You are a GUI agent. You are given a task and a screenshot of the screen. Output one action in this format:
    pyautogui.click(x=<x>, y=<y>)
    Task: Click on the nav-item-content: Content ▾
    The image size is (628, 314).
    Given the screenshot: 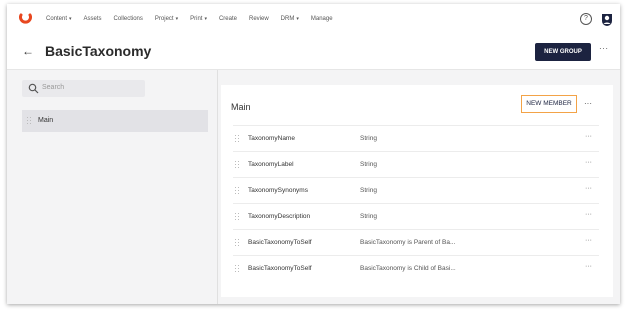 What is the action you would take?
    pyautogui.click(x=59, y=19)
    